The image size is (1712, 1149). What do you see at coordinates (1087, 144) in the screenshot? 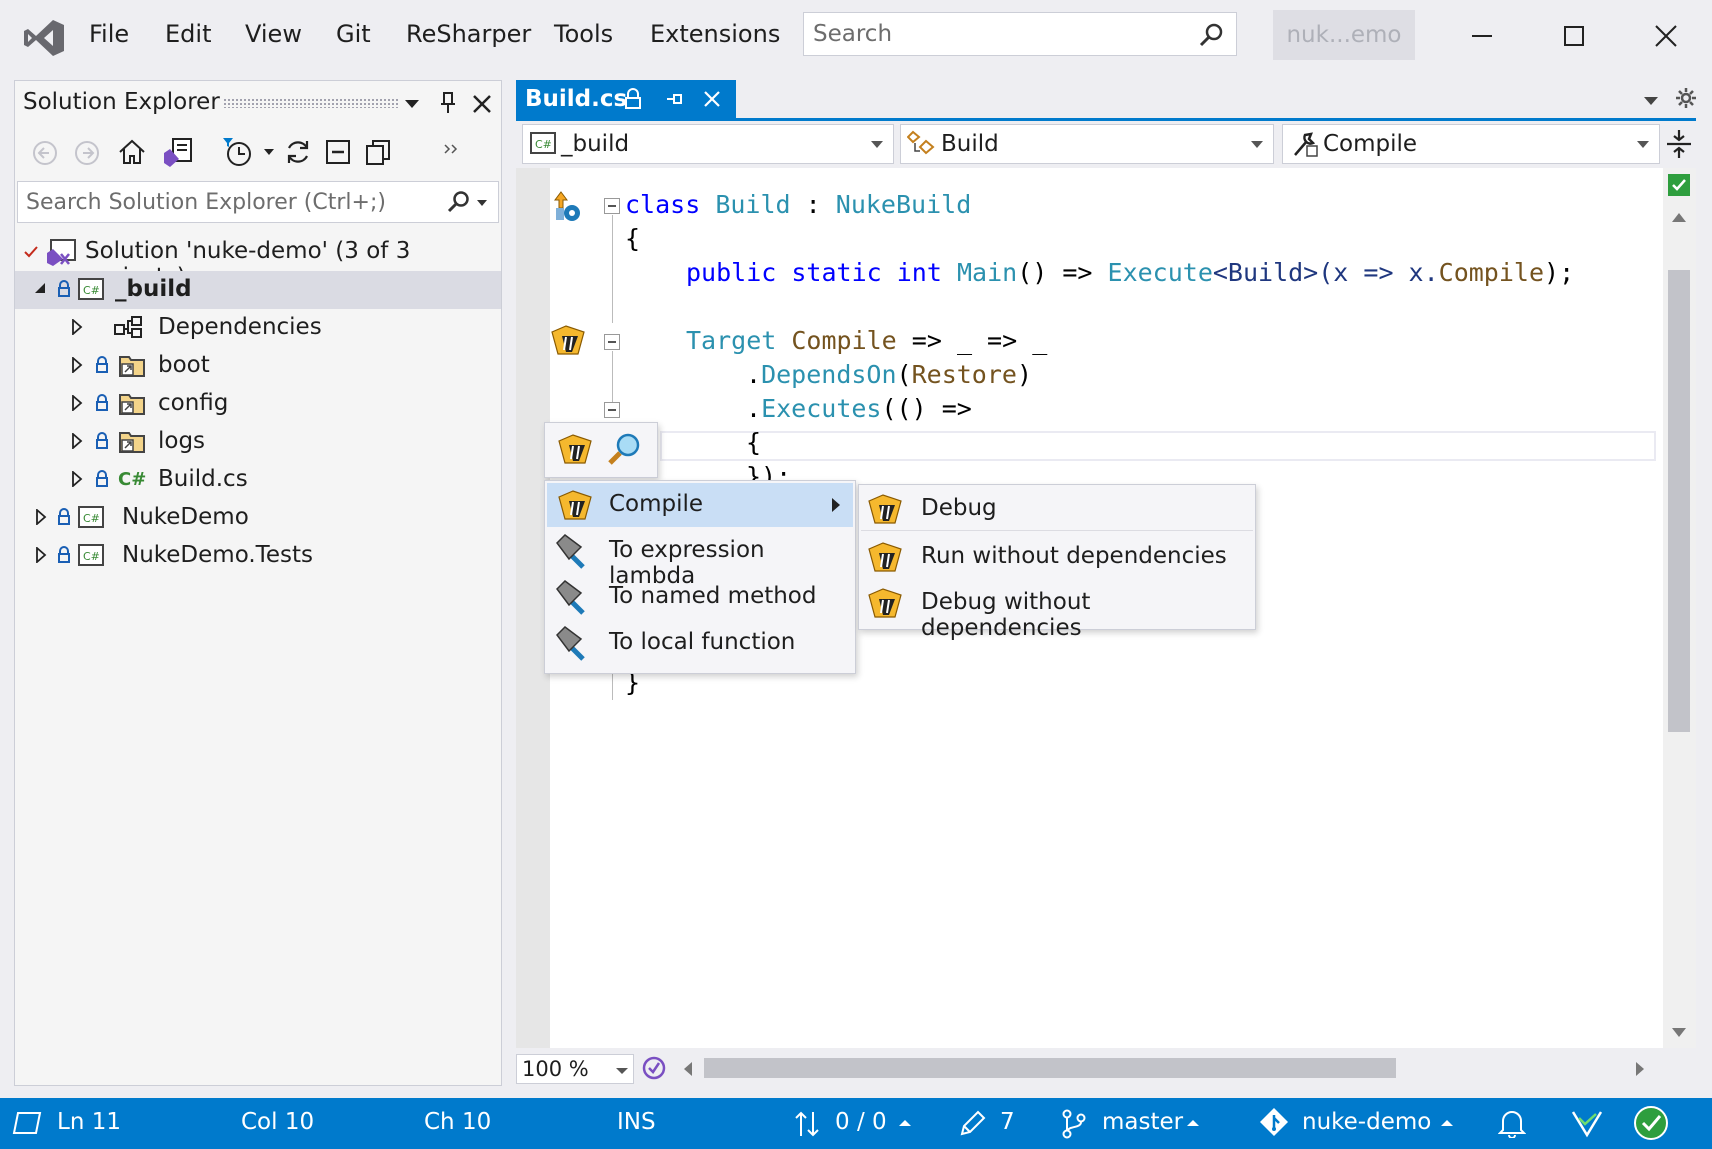
I see `type-nav-dropdown: Build` at bounding box center [1087, 144].